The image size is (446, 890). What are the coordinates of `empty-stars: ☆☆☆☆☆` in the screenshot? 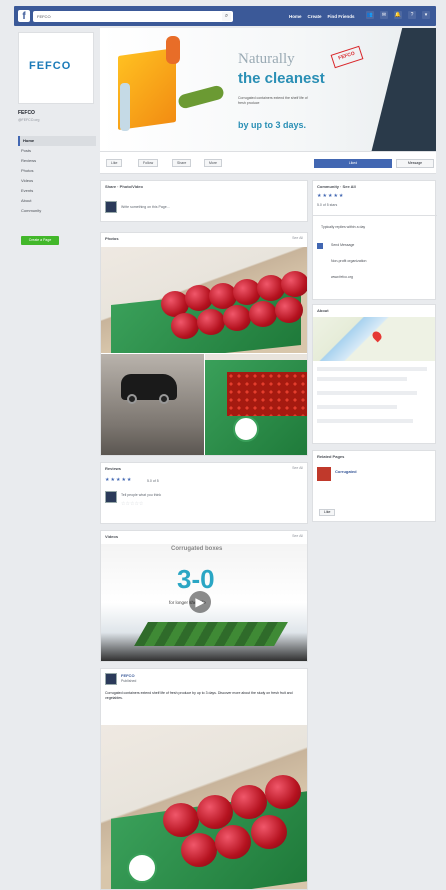 It's located at (132, 504).